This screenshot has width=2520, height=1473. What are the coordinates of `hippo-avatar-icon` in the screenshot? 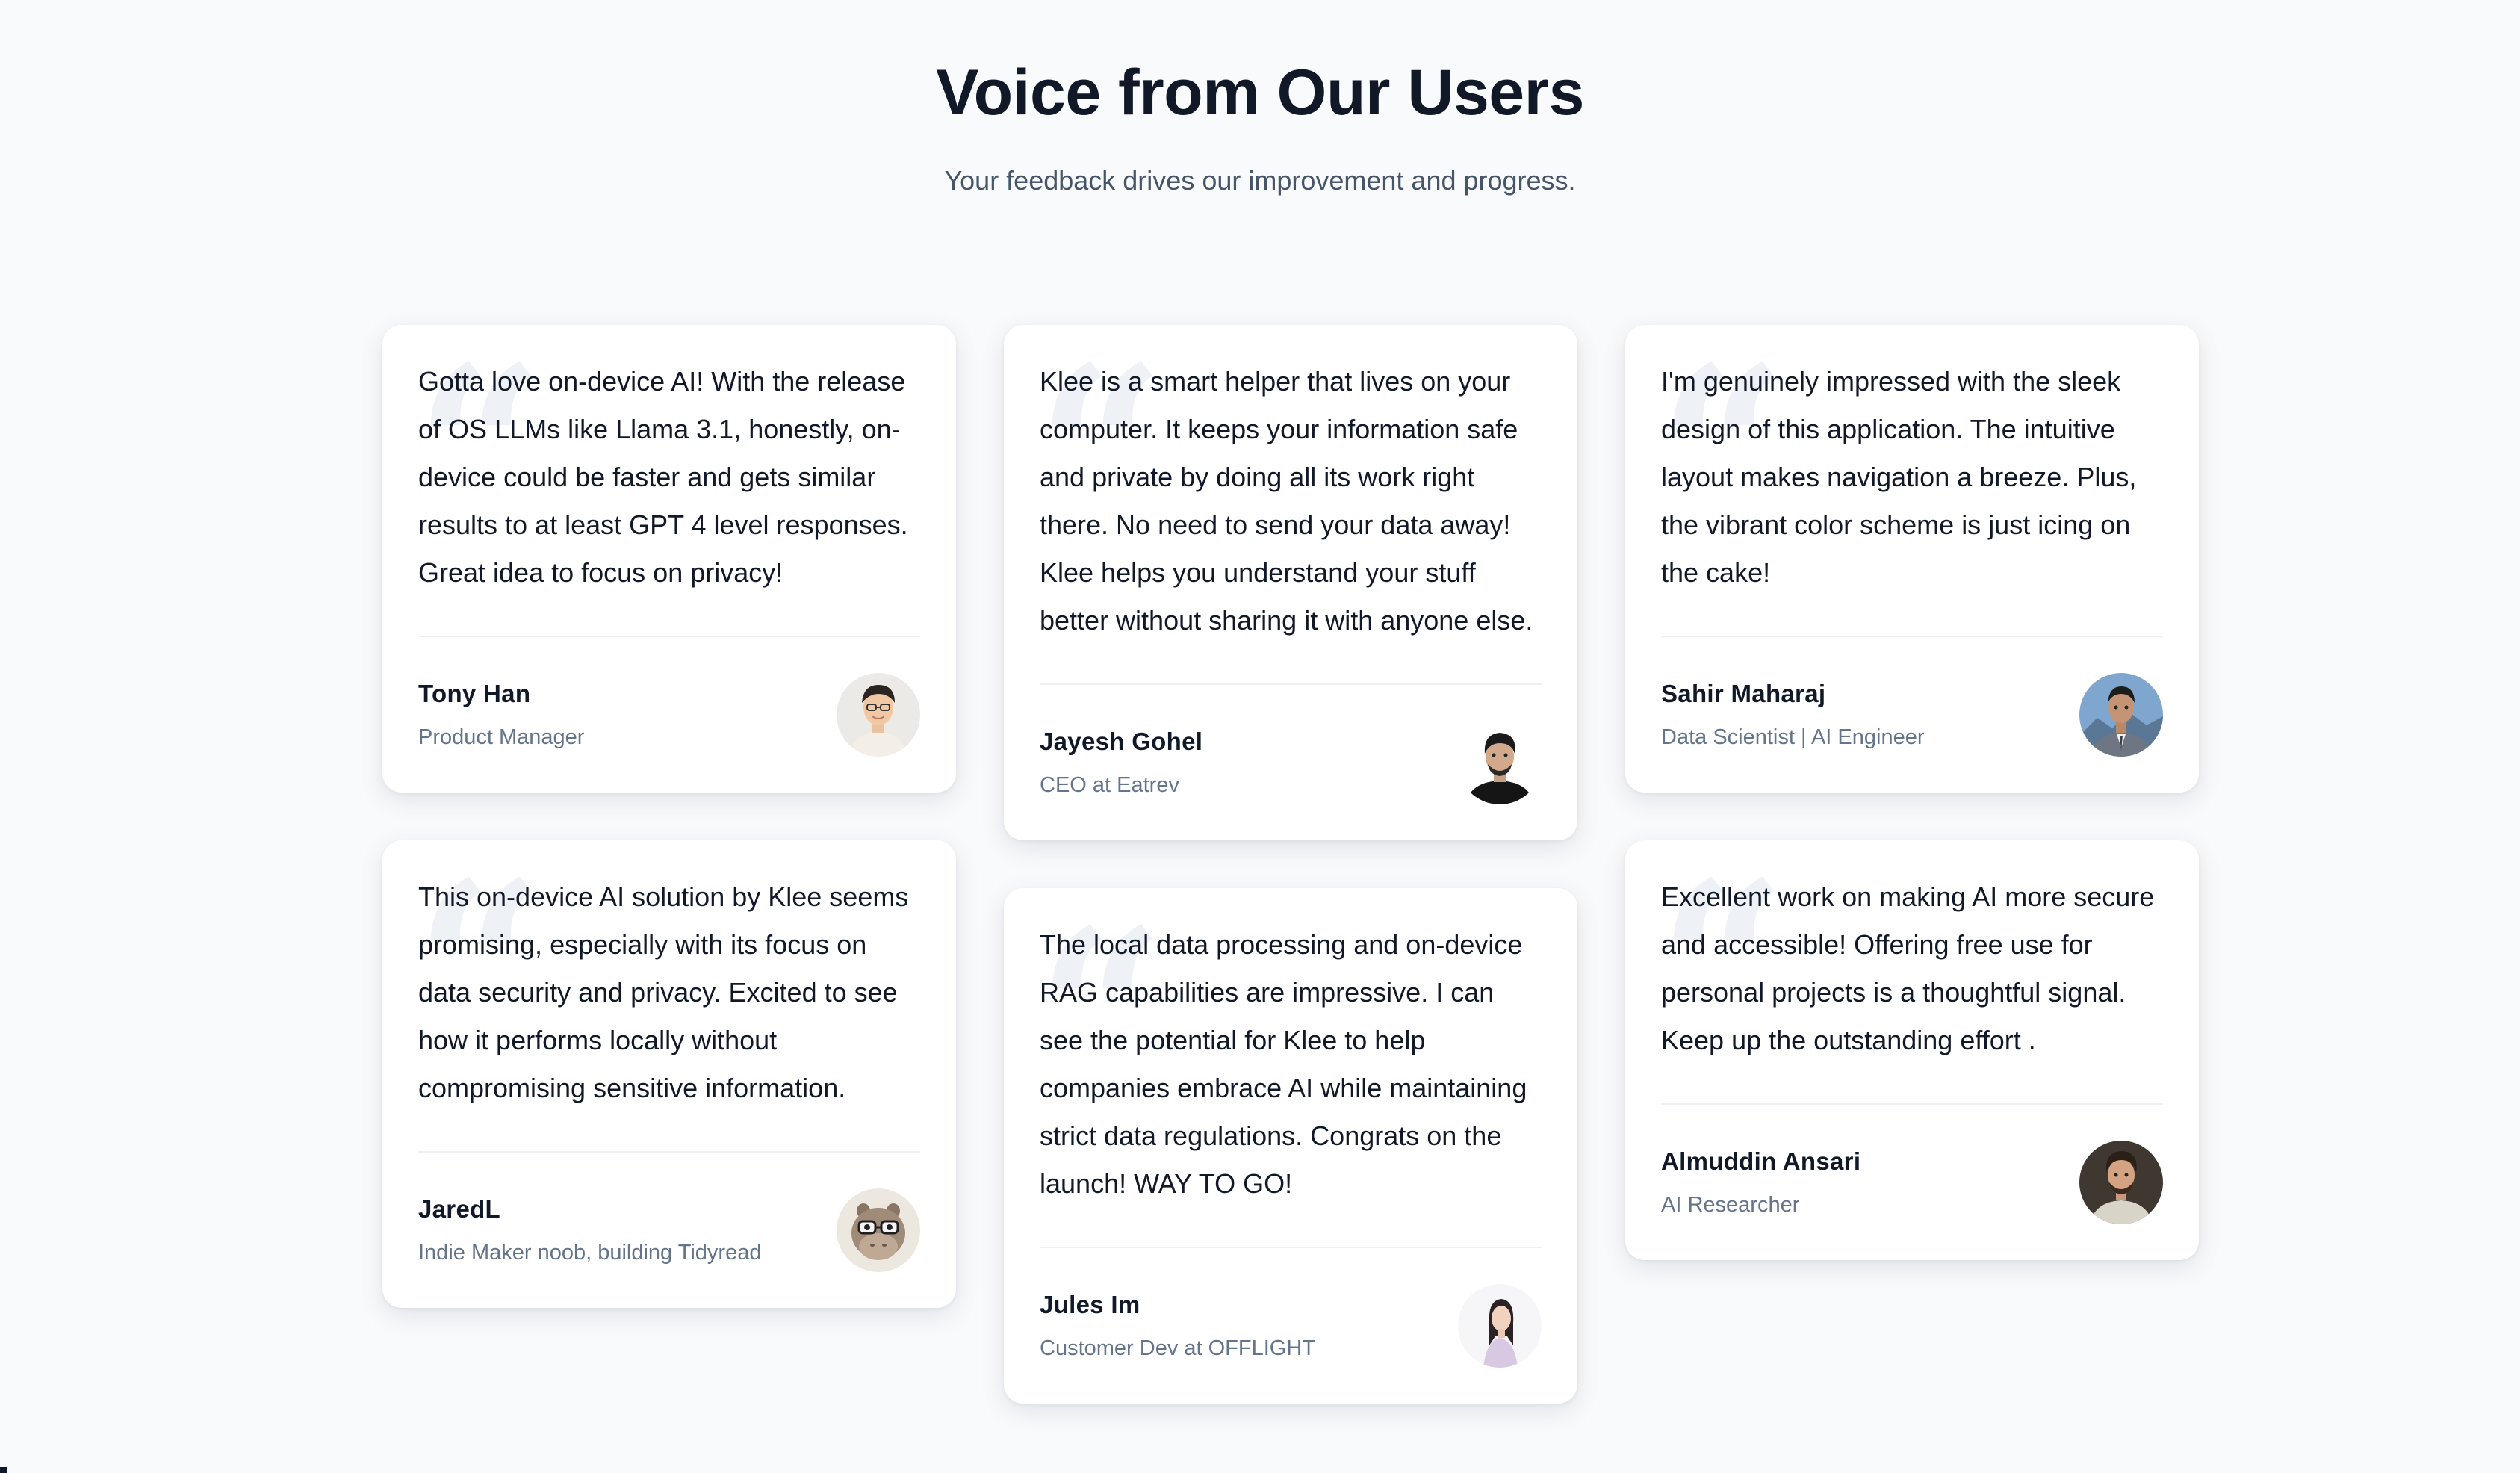 It's located at (878, 1230).